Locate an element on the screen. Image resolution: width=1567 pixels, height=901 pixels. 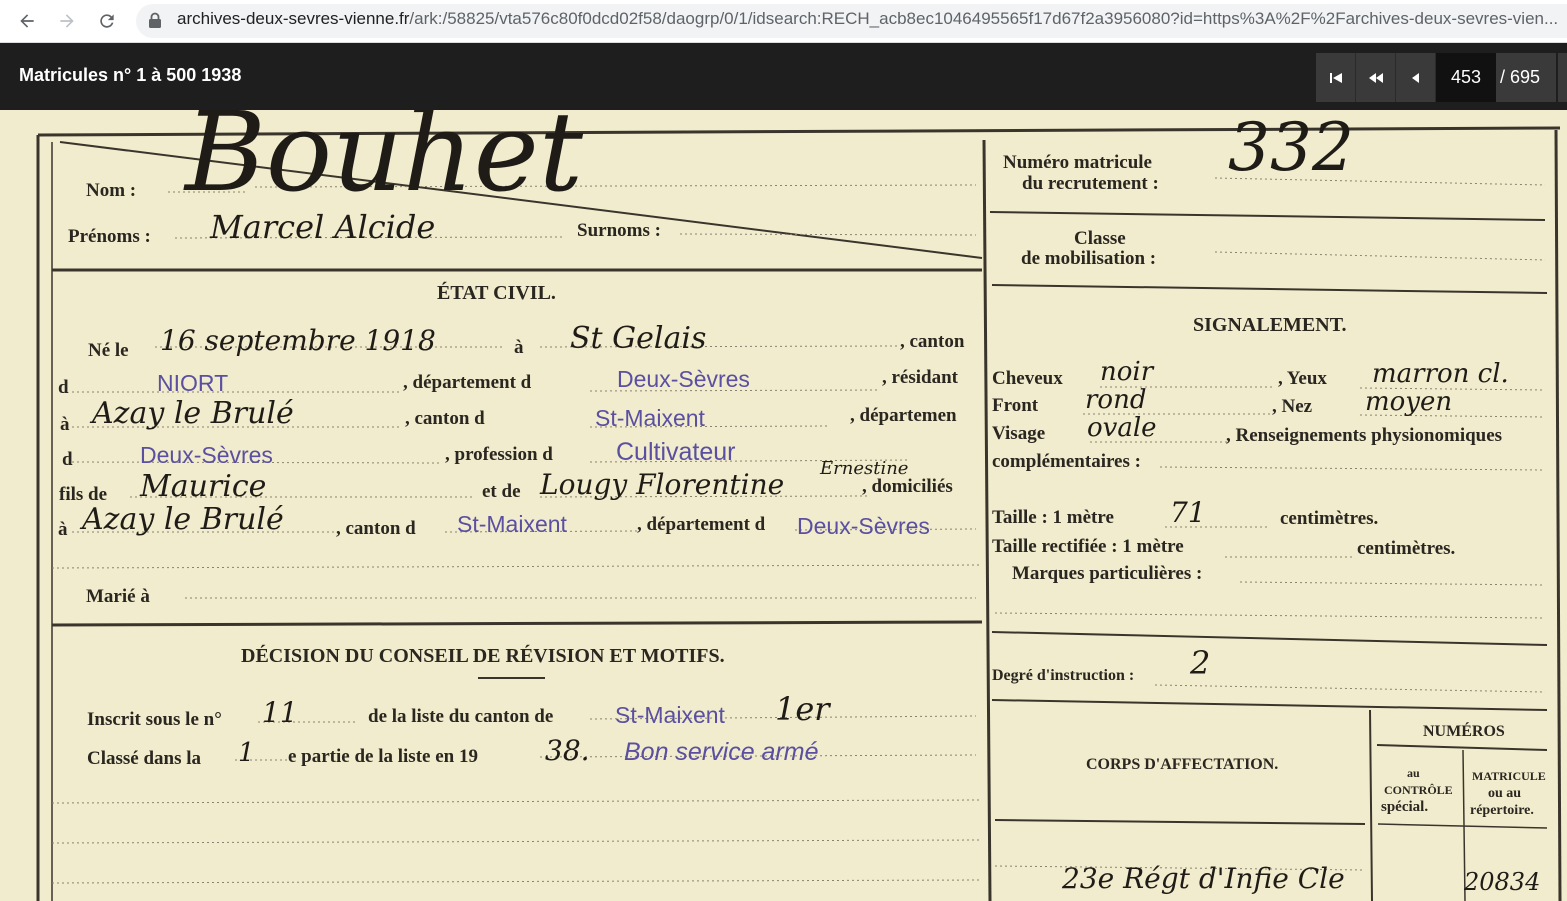
centimetres-label-2: centimètres. is located at coordinates (1406, 548).